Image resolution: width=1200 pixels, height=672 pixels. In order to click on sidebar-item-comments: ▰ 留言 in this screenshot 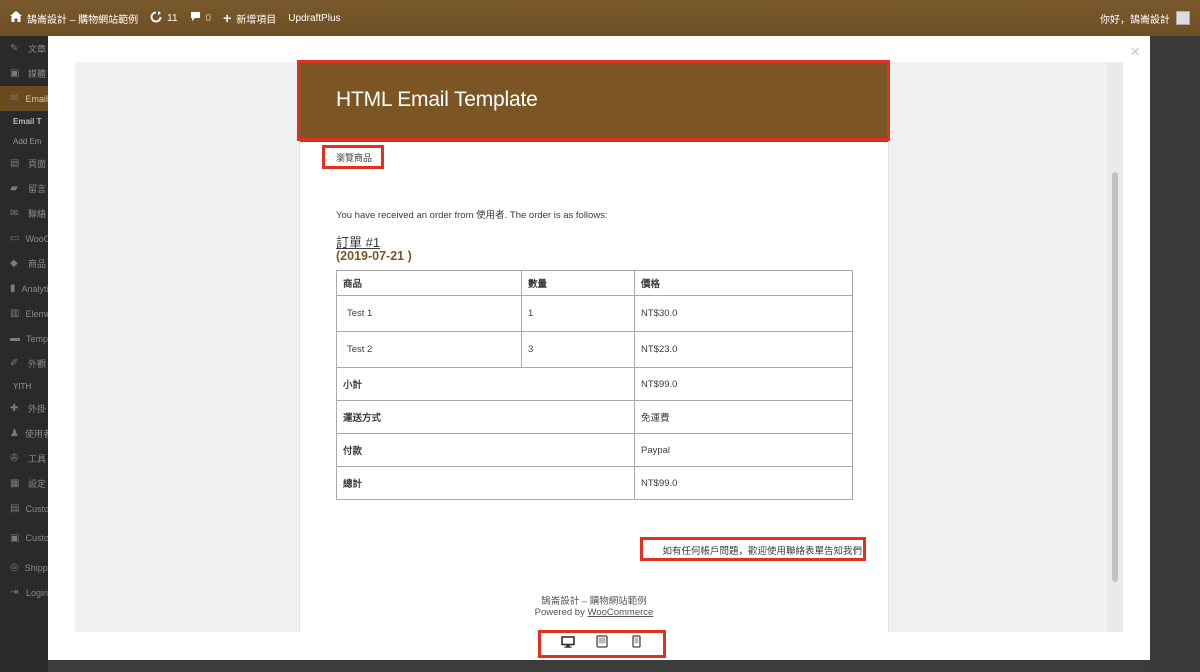, I will do `click(24, 188)`.